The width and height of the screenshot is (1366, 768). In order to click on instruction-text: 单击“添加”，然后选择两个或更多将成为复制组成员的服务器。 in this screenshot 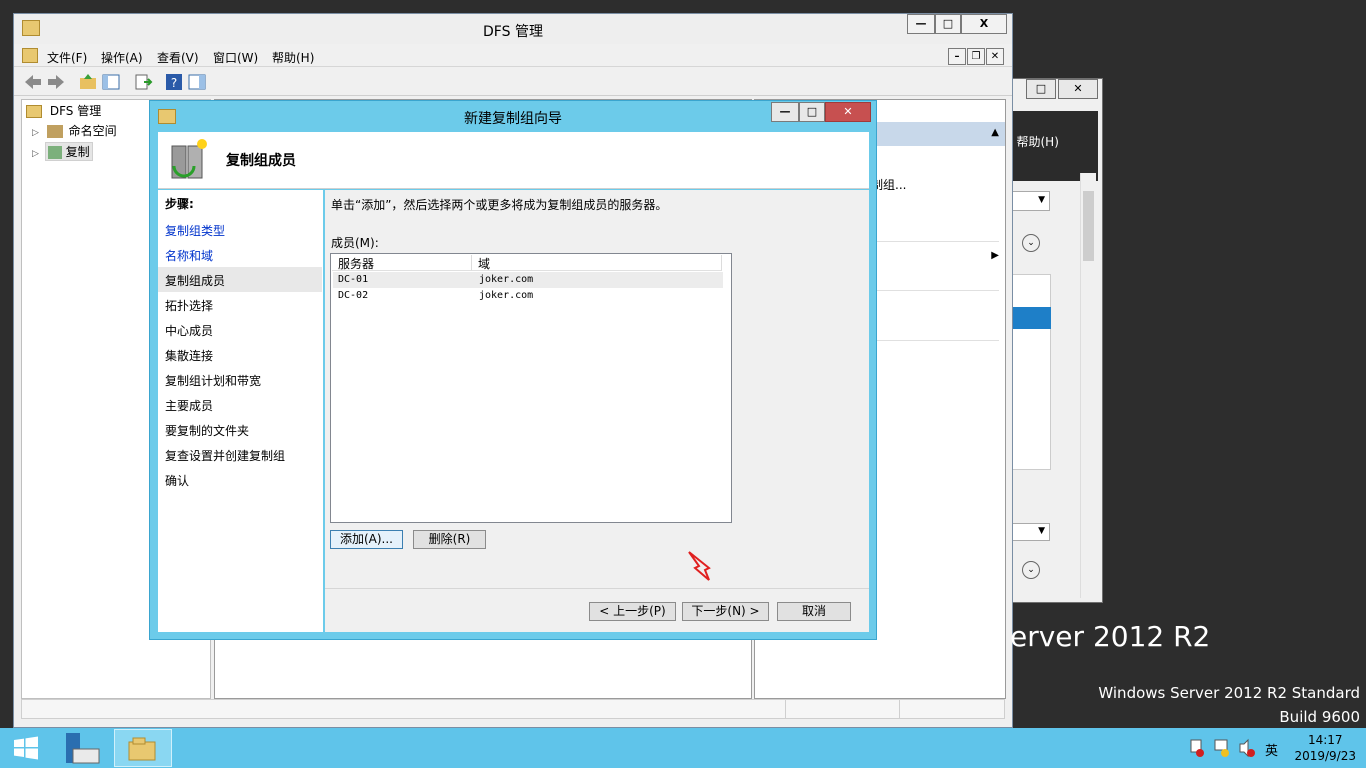, I will do `click(499, 205)`.